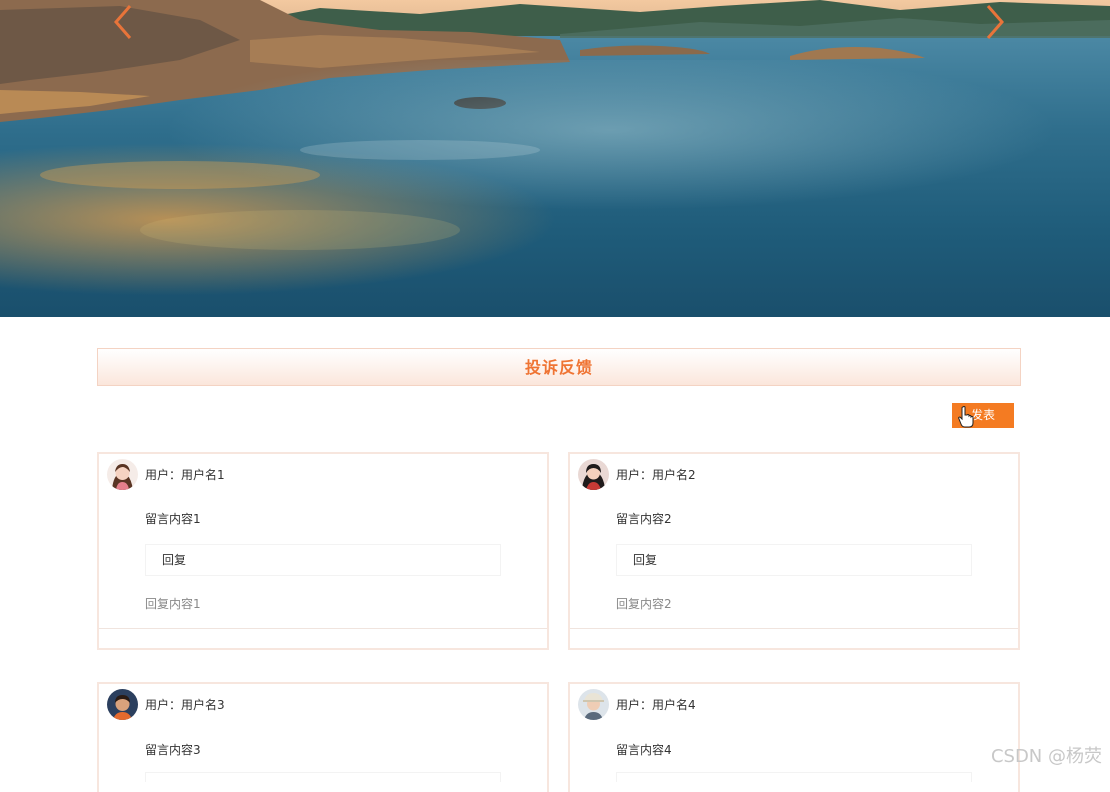 Image resolution: width=1110 pixels, height=792 pixels. I want to click on username: 用户名3, so click(203, 705).